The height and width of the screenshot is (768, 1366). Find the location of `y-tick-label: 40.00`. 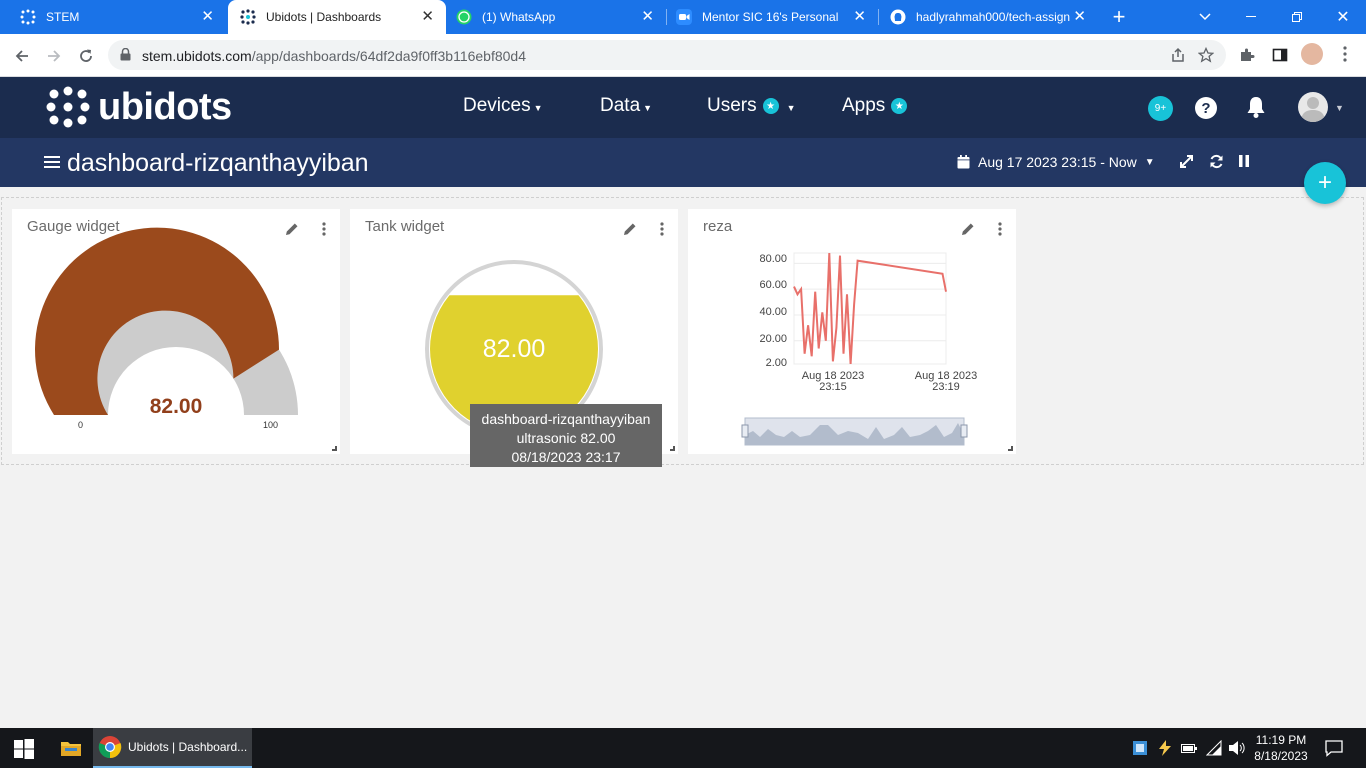

y-tick-label: 40.00 is located at coordinates (773, 312).